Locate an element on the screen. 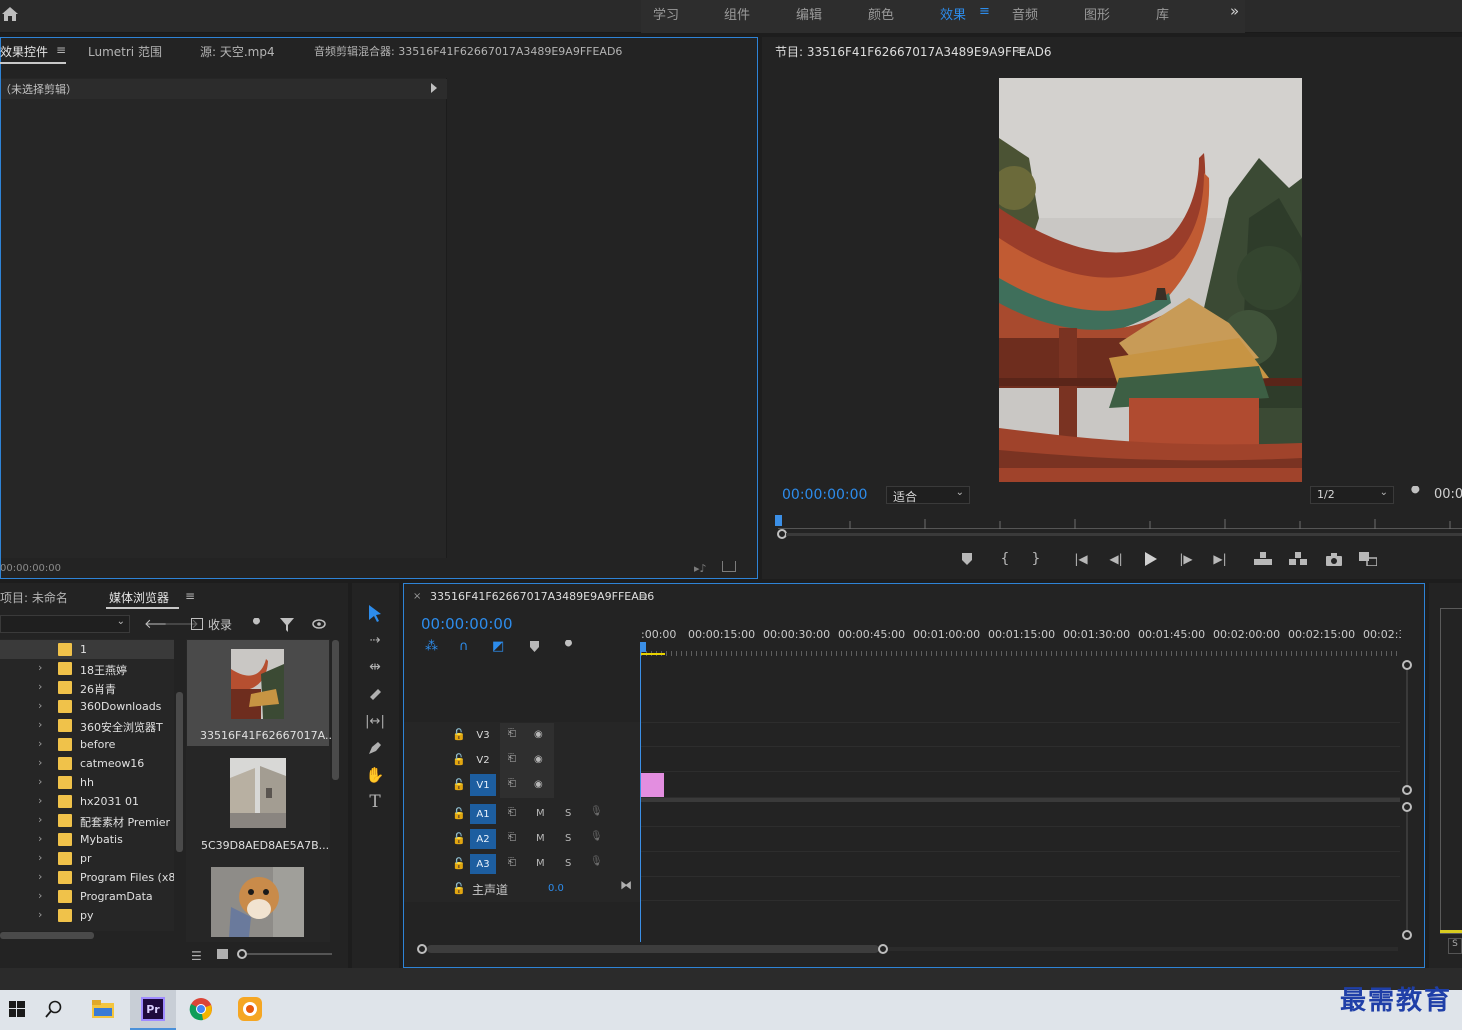 Image resolution: width=1462 pixels, height=1030 pixels. track-v2: V2 is located at coordinates (483, 760).